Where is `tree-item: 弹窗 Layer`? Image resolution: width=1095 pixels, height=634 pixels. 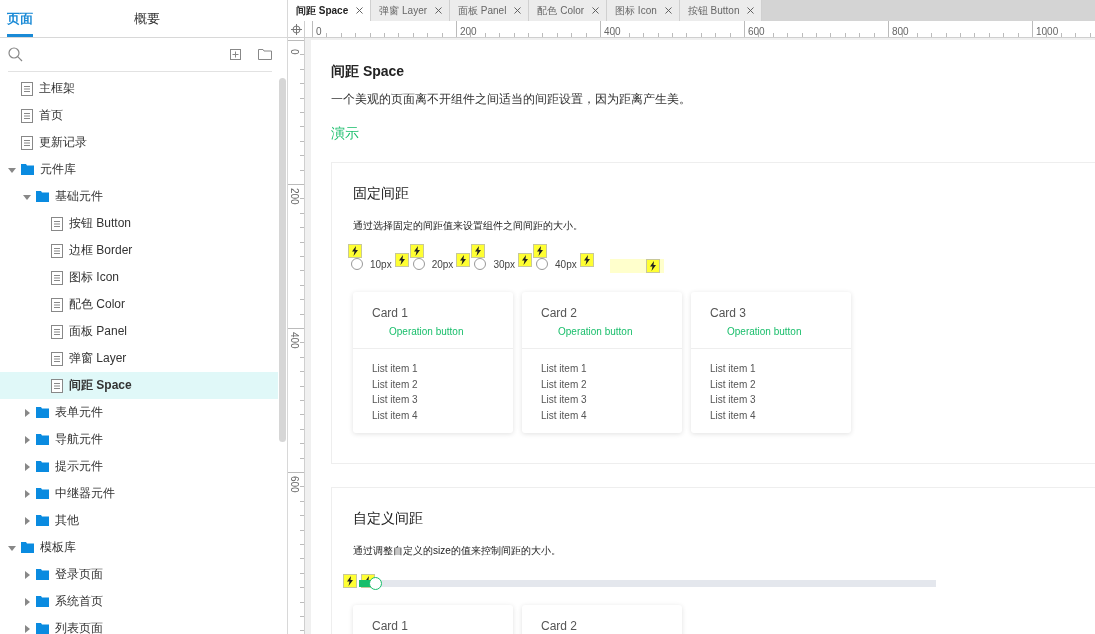
tree-item: 弹窗 Layer is located at coordinates (139, 358).